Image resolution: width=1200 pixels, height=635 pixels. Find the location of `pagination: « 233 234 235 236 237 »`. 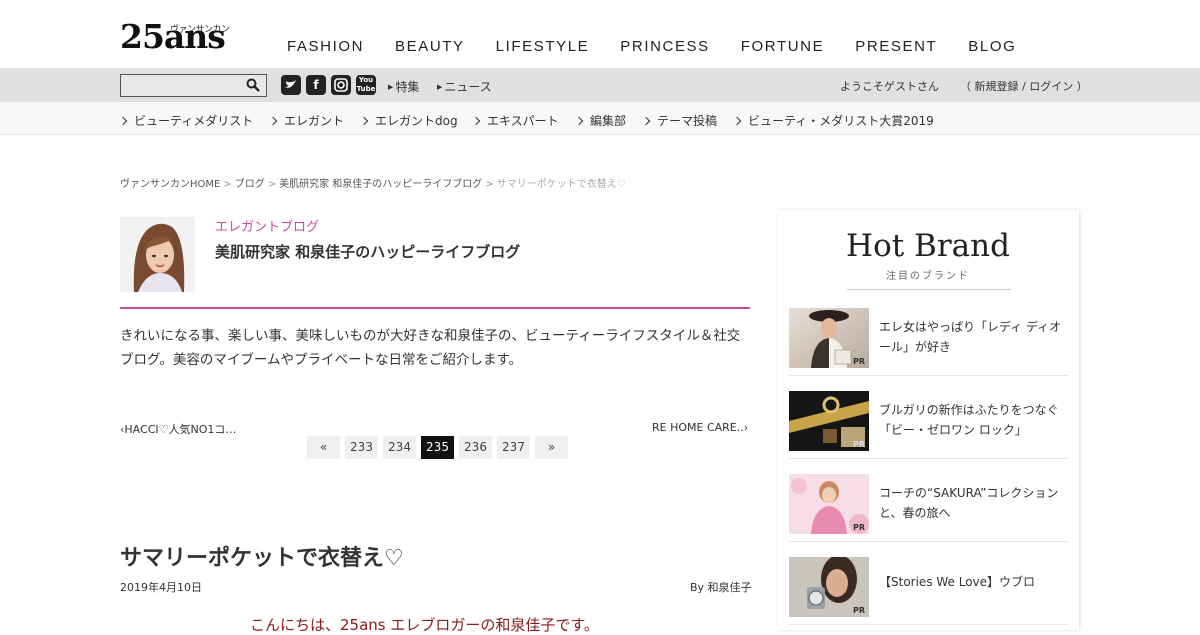

pagination: « 233 234 235 236 237 » is located at coordinates (440, 447).